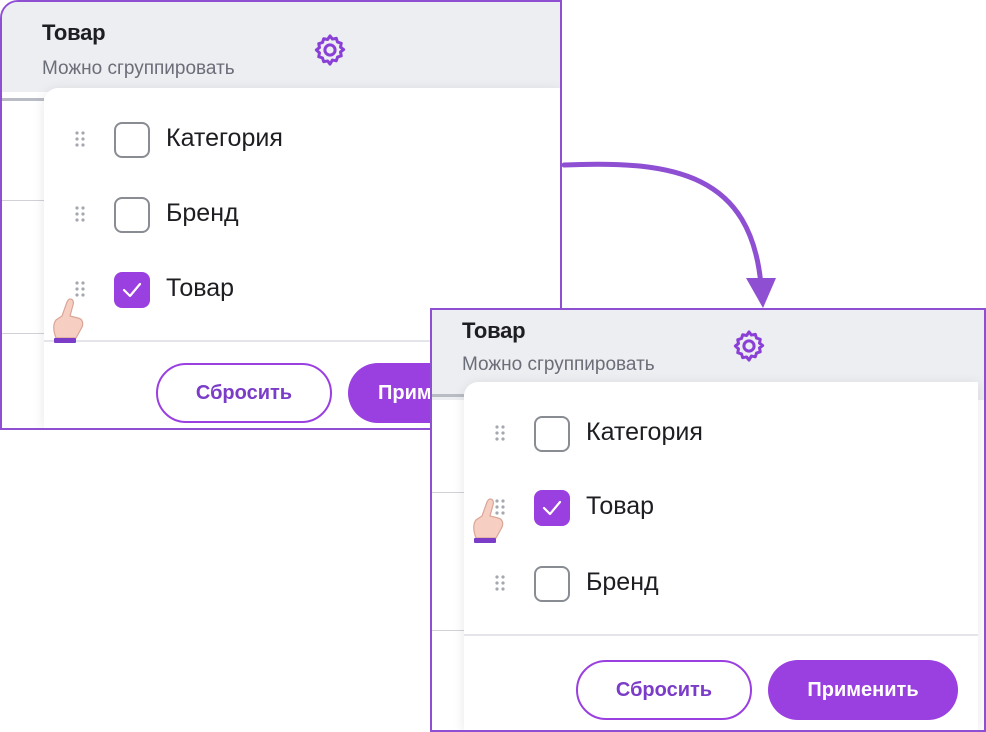  What do you see at coordinates (668, 234) in the screenshot?
I see `curved-arrow-icon` at bounding box center [668, 234].